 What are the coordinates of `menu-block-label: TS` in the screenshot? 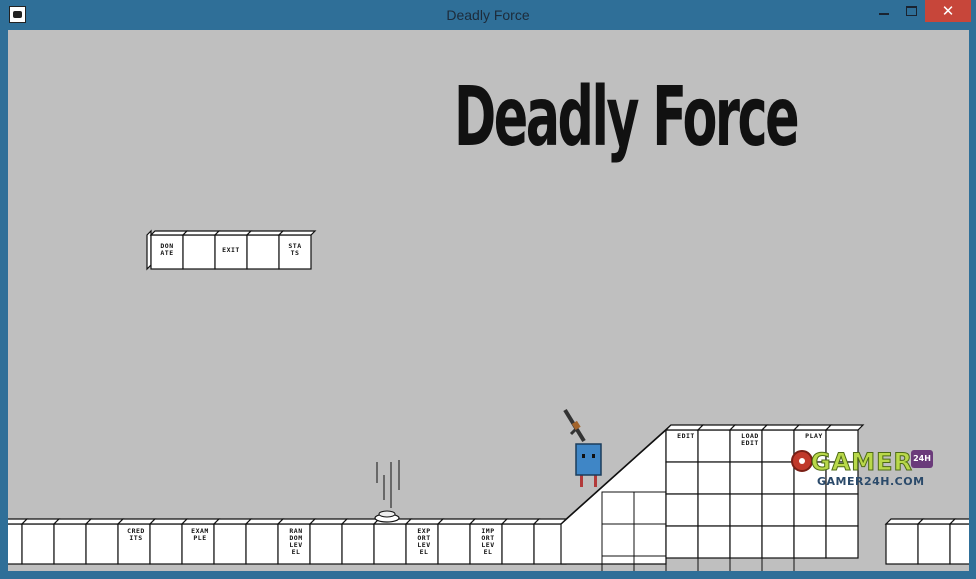 It's located at (295, 253).